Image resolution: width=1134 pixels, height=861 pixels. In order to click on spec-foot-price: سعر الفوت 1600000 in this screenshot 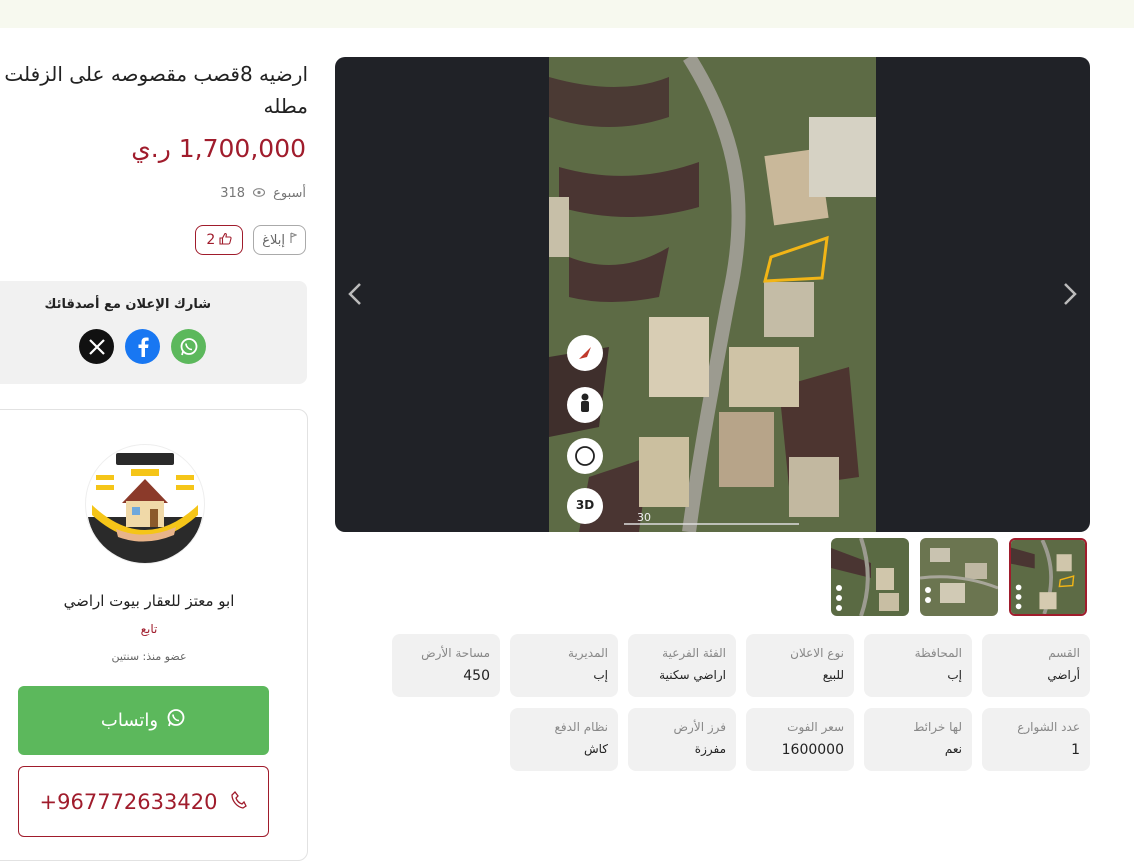, I will do `click(800, 739)`.